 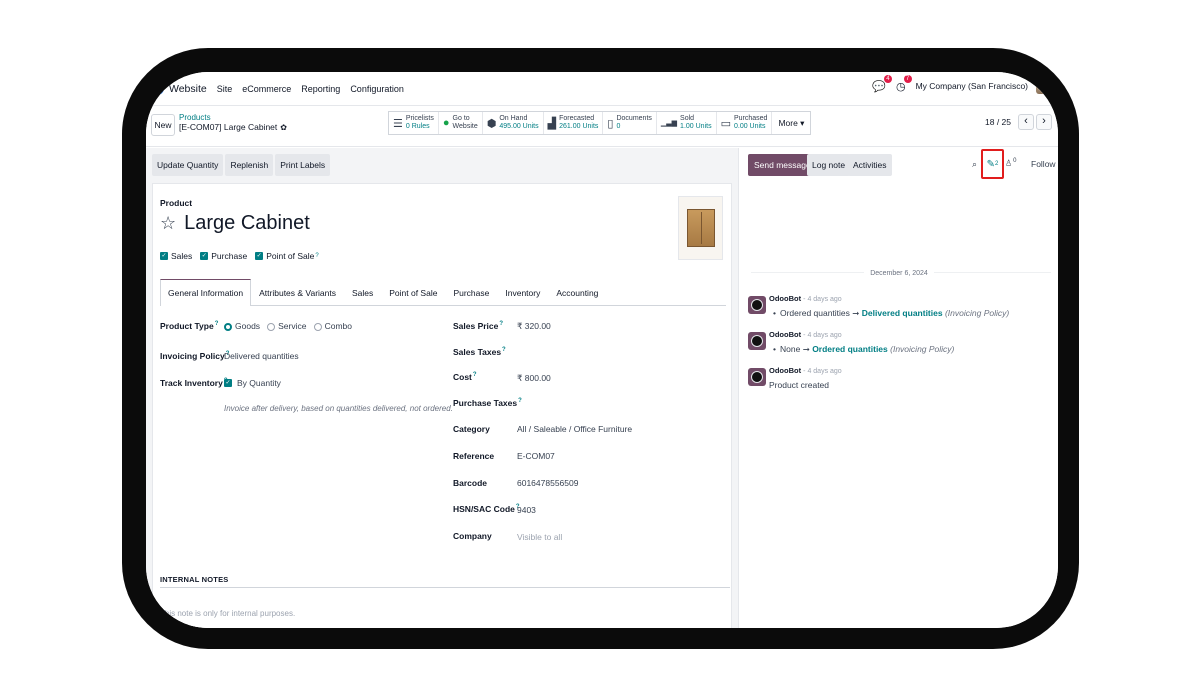 What do you see at coordinates (745, 123) in the screenshot?
I see `smart-button-purchased: ▭ Purchased 0.00 Units` at bounding box center [745, 123].